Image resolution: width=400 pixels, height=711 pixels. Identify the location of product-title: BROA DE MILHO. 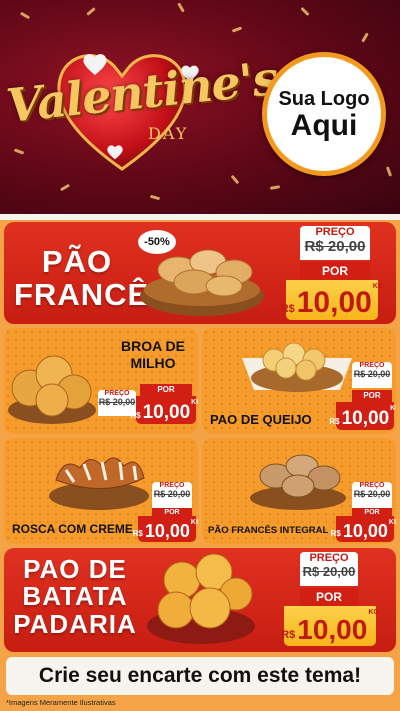
(153, 355).